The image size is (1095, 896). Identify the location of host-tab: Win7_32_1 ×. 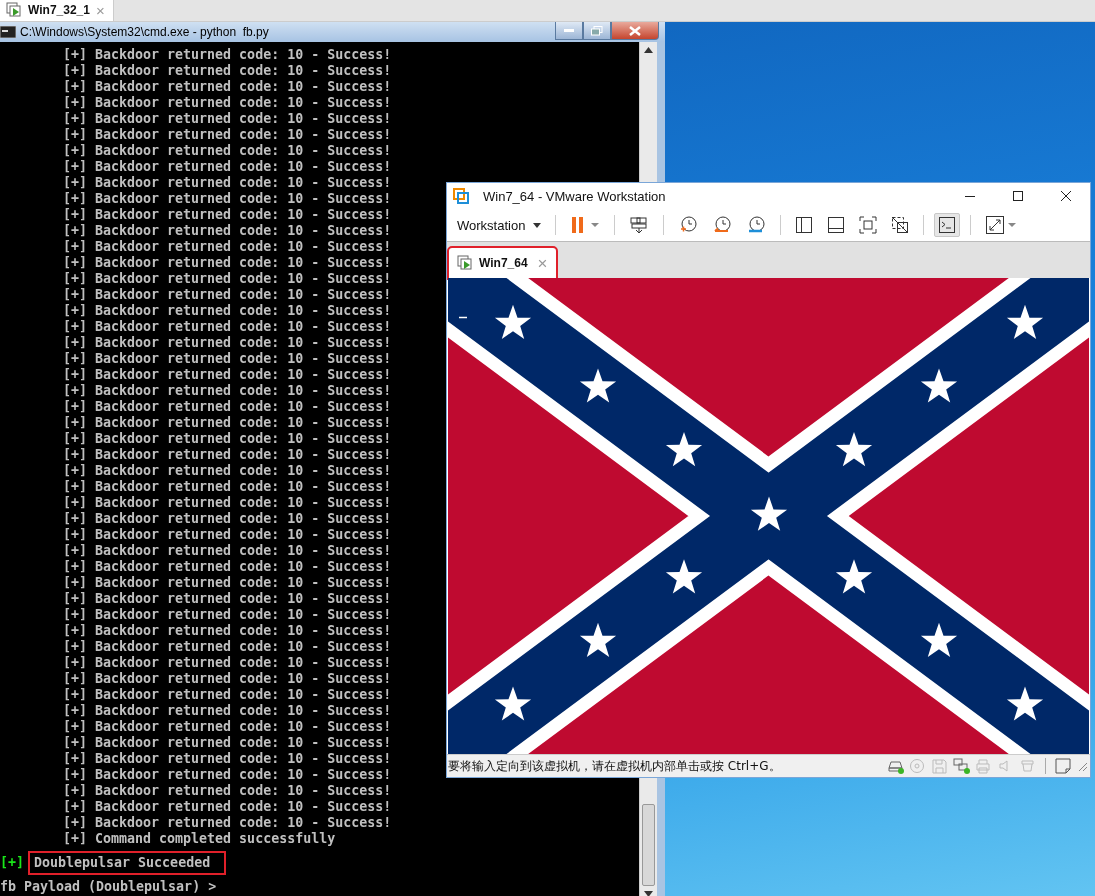
(57, 10).